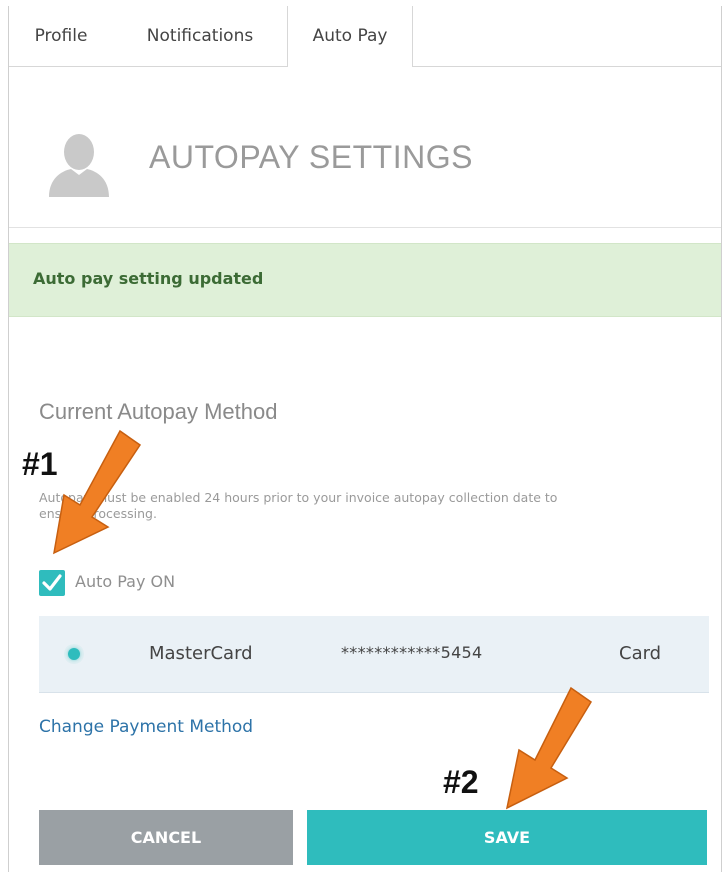 The height and width of the screenshot is (872, 725). Describe the element at coordinates (148, 278) in the screenshot. I see `alert-message: Auto pay setting updated` at that location.